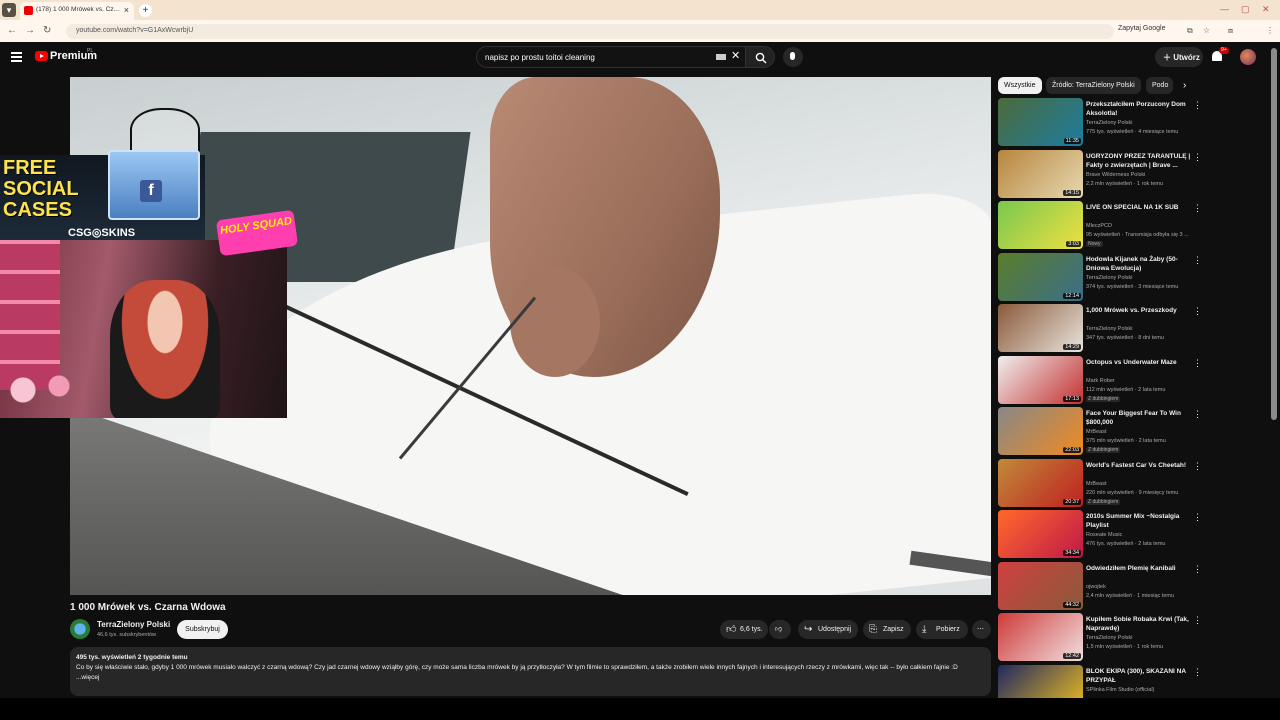  Describe the element at coordinates (735, 55) in the screenshot. I see `clear-search-icon: ✕` at that location.